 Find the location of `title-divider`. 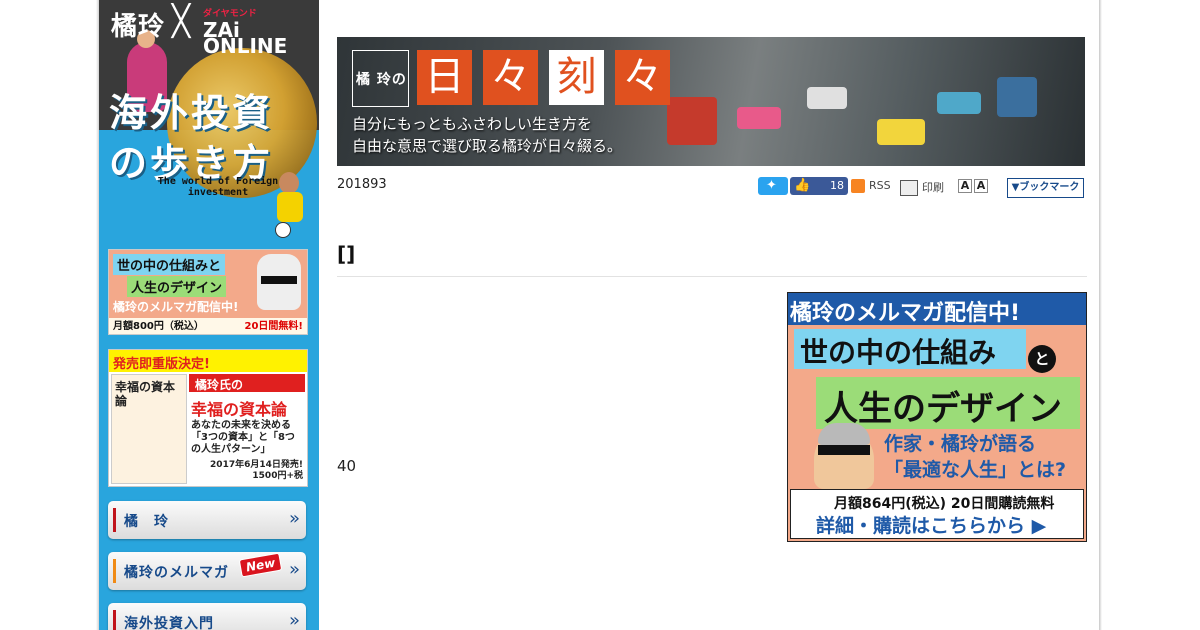

title-divider is located at coordinates (712, 276).